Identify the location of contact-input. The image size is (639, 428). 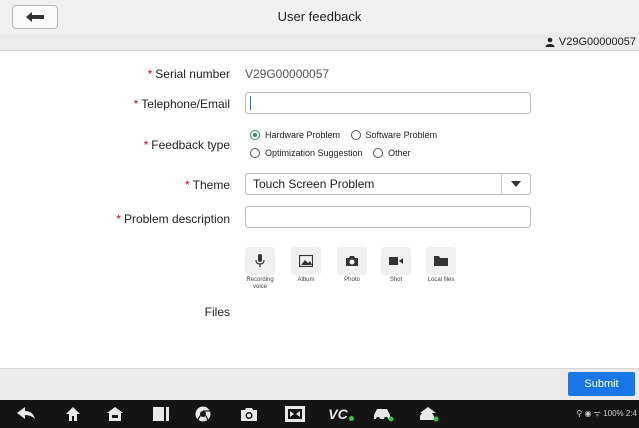
(388, 103).